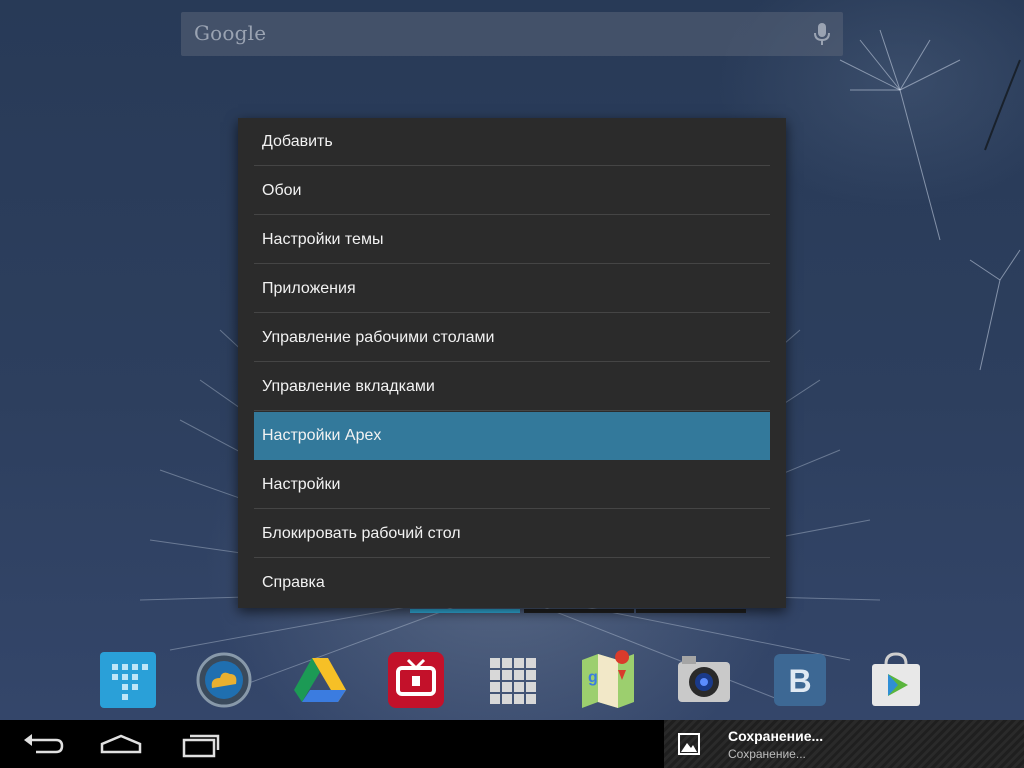 The width and height of the screenshot is (1024, 768). Describe the element at coordinates (608, 680) in the screenshot. I see `google-maps-icon: g` at that location.